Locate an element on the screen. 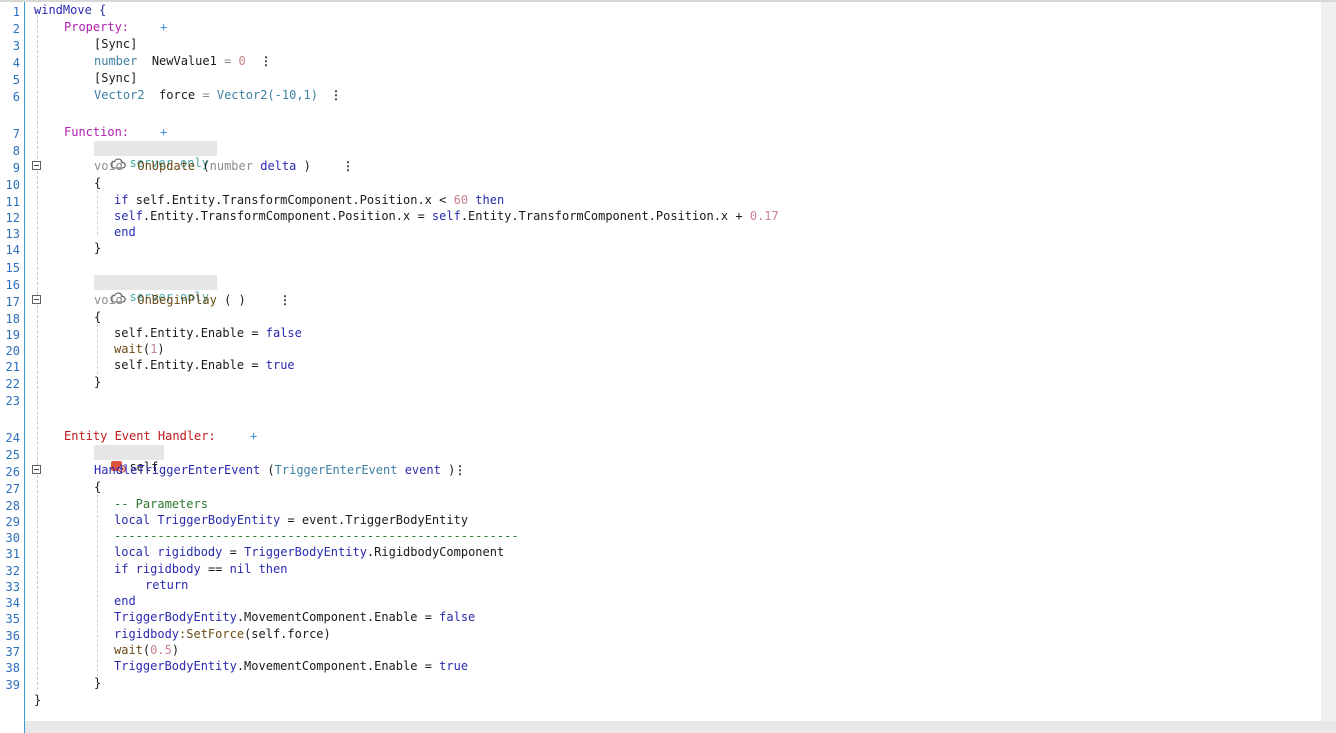  fold-toggle-onupdate is located at coordinates (36, 165).